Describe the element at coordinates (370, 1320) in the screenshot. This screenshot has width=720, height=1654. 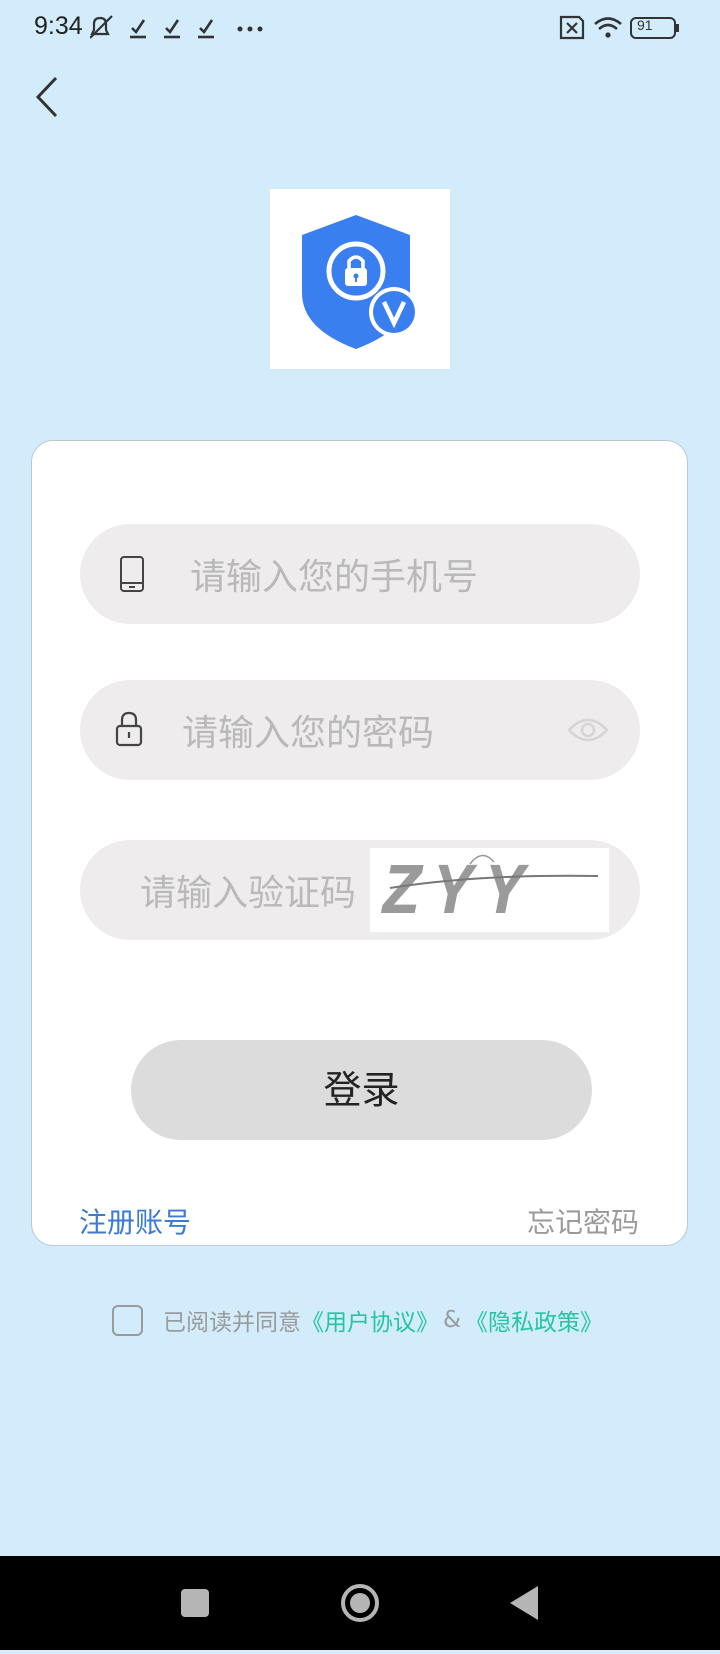
I see `user-agreement-link: 《用户协议》` at that location.